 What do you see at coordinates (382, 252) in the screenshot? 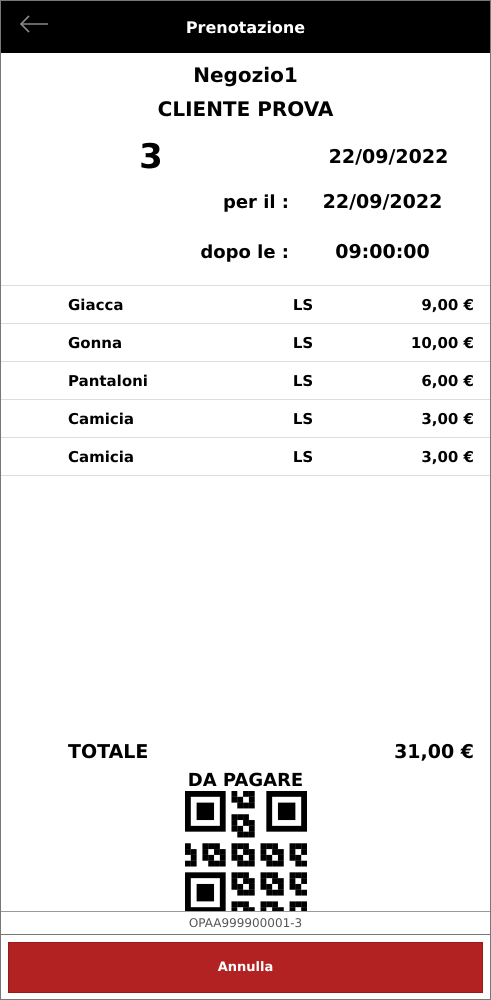
I see `detail-value: 09:00:00` at bounding box center [382, 252].